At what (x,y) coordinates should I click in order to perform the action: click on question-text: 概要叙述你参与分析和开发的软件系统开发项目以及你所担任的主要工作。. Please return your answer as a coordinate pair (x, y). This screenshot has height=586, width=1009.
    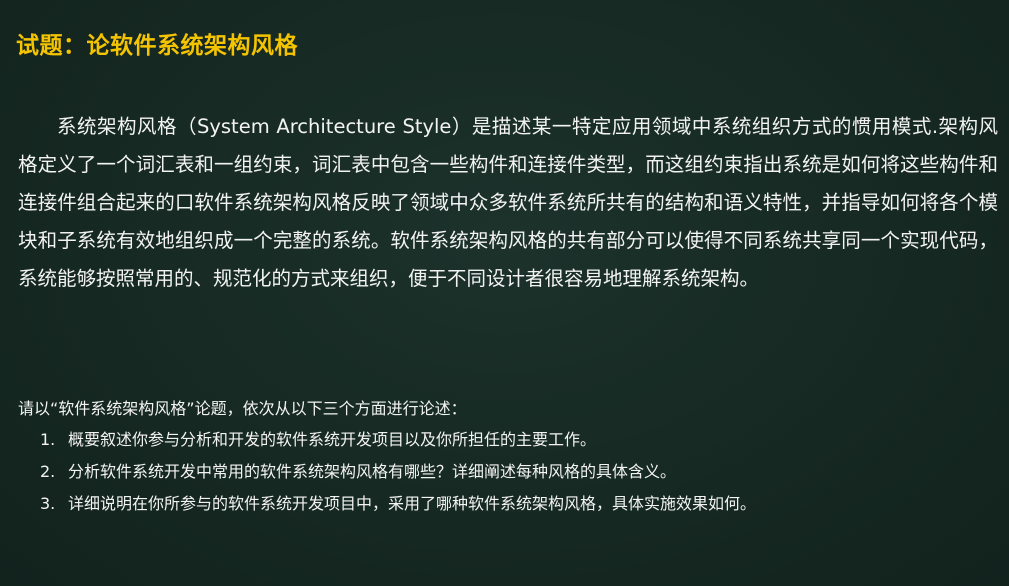
    Looking at the image, I should click on (332, 439).